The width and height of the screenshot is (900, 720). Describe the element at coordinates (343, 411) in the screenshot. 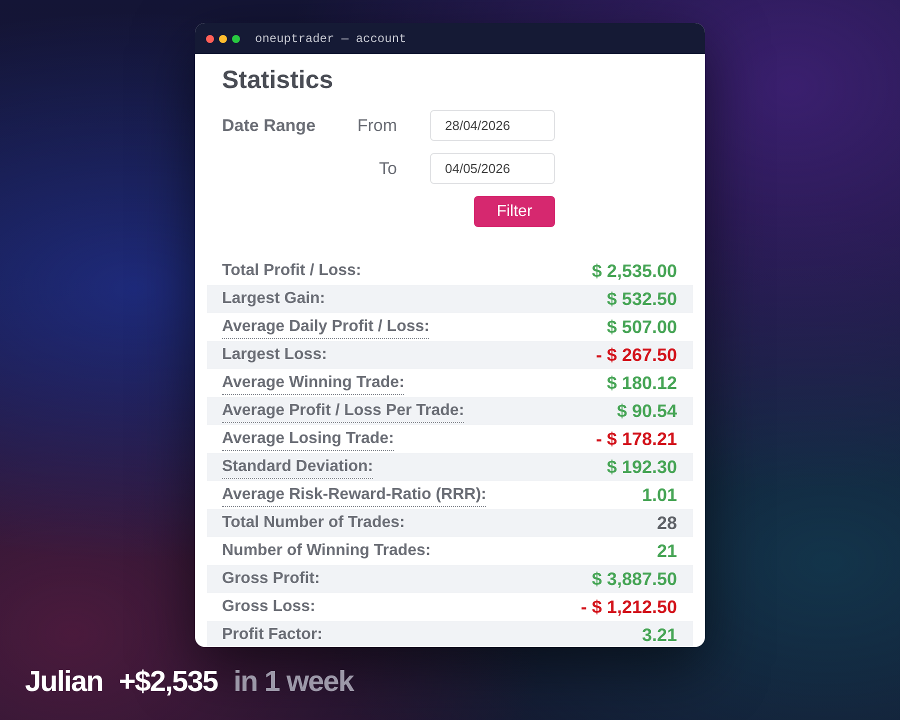

I see `stat-label: Average Profit / Loss Per Trade:` at that location.